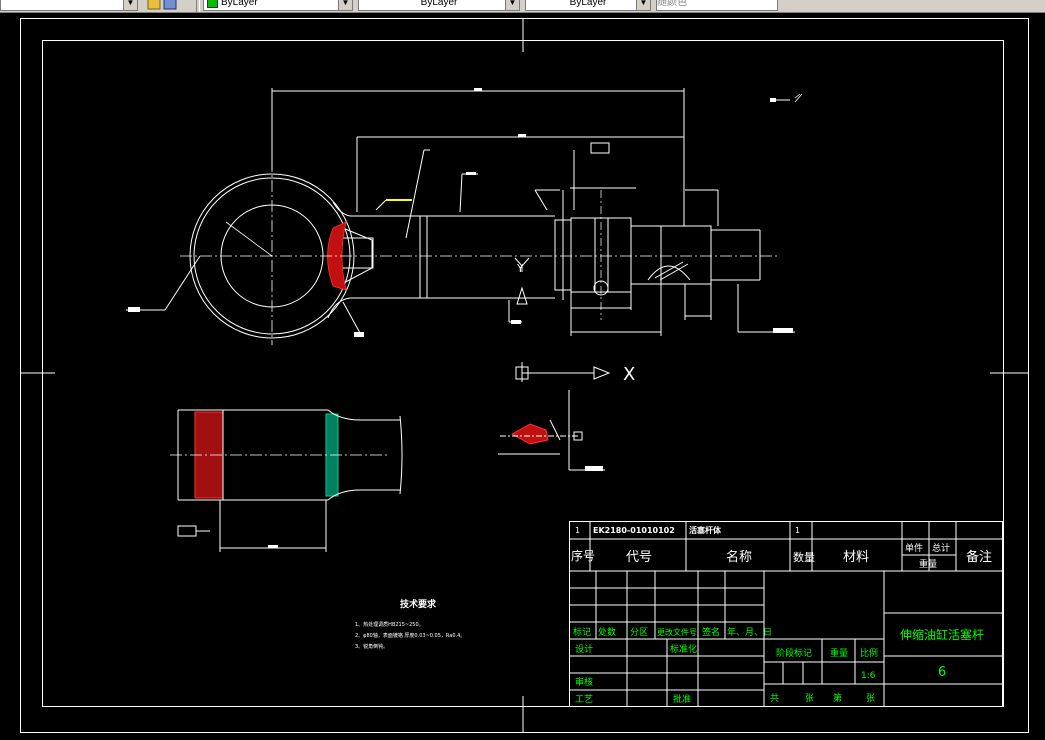  I want to click on bom-header-total: 总计, so click(941, 548).